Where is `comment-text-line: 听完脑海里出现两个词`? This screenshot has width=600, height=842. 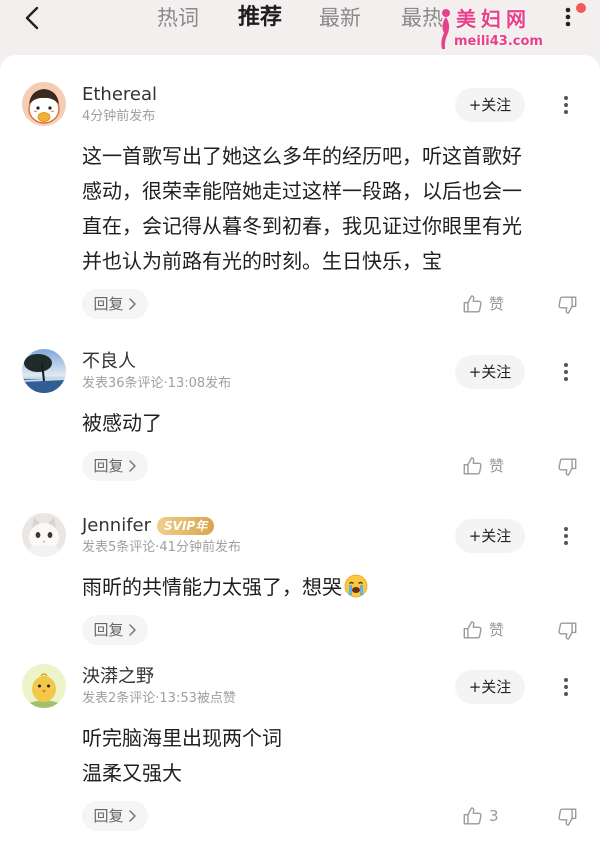 comment-text-line: 听完脑海里出现两个词 is located at coordinates (182, 738).